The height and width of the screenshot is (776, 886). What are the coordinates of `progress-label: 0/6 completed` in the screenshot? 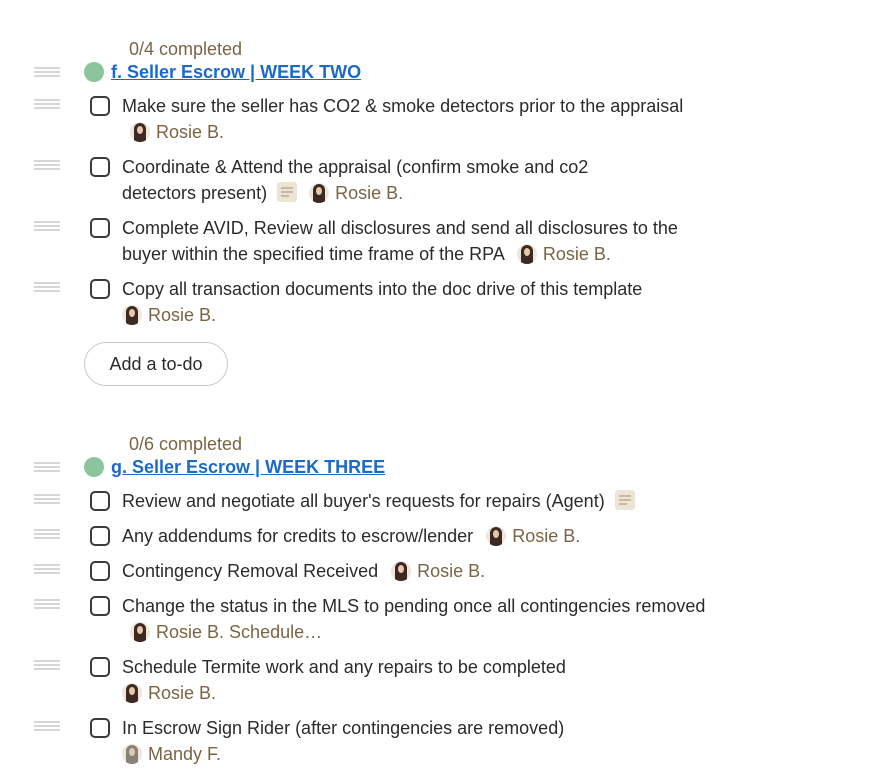 It's located at (186, 444).